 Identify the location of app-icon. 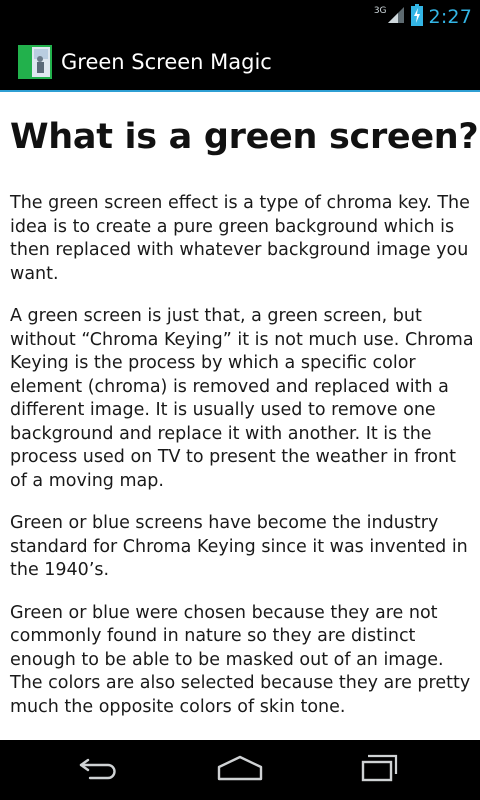
(35, 62).